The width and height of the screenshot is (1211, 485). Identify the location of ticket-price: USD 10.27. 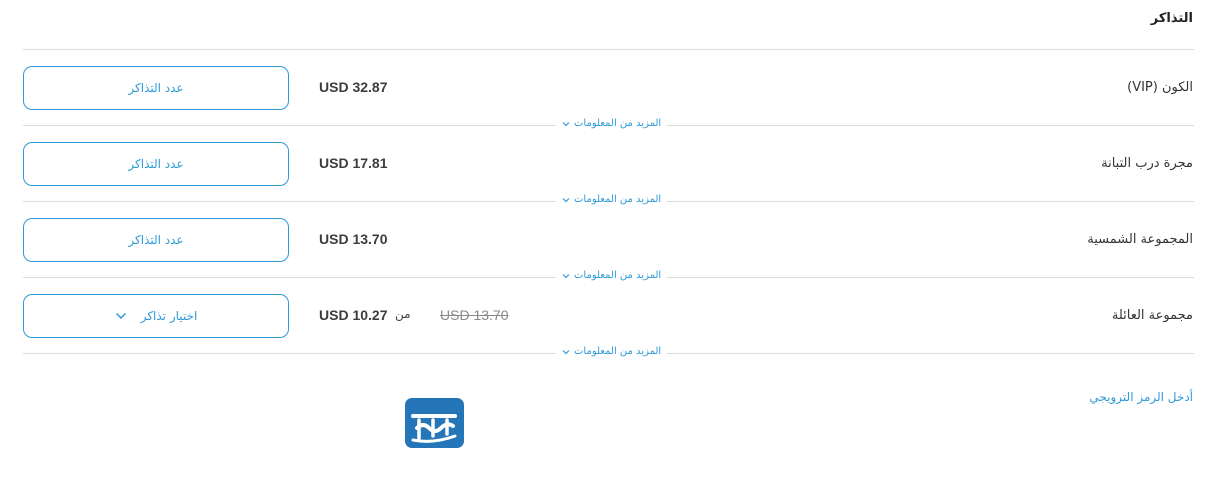
(353, 315).